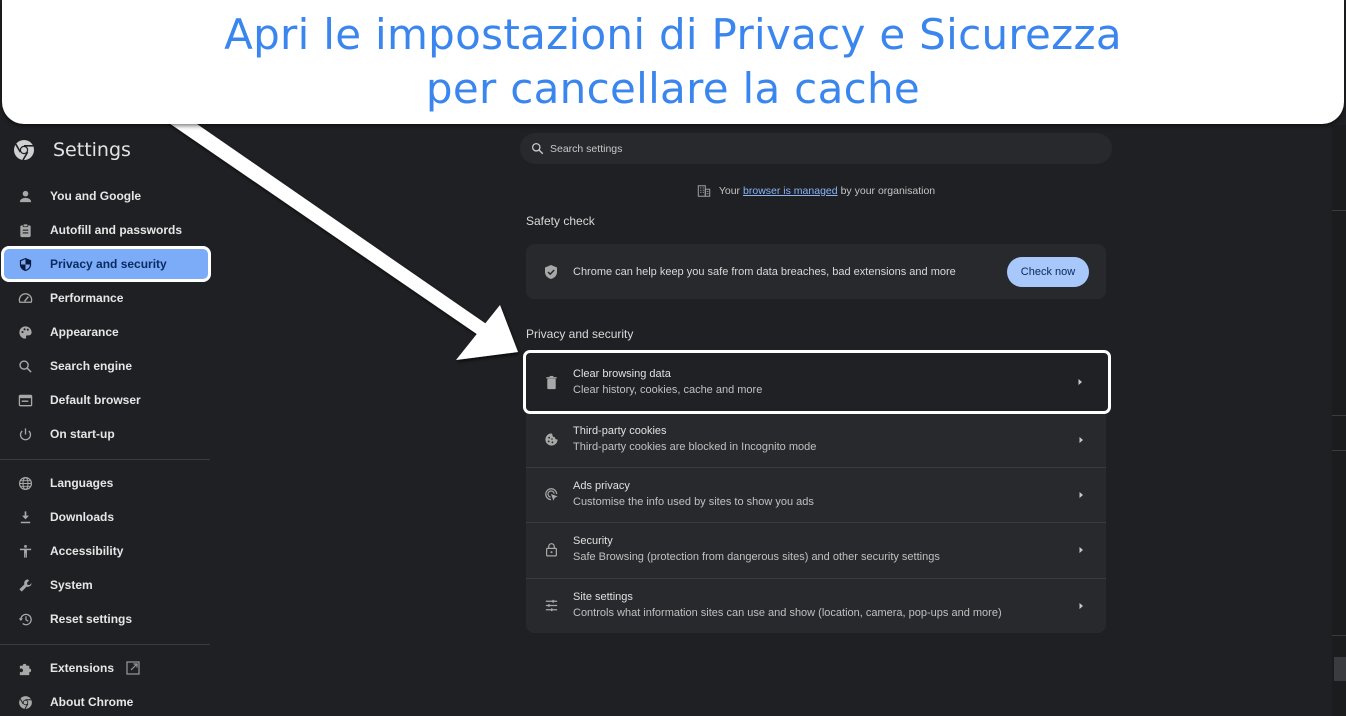  I want to click on wrench-icon, so click(25, 585).